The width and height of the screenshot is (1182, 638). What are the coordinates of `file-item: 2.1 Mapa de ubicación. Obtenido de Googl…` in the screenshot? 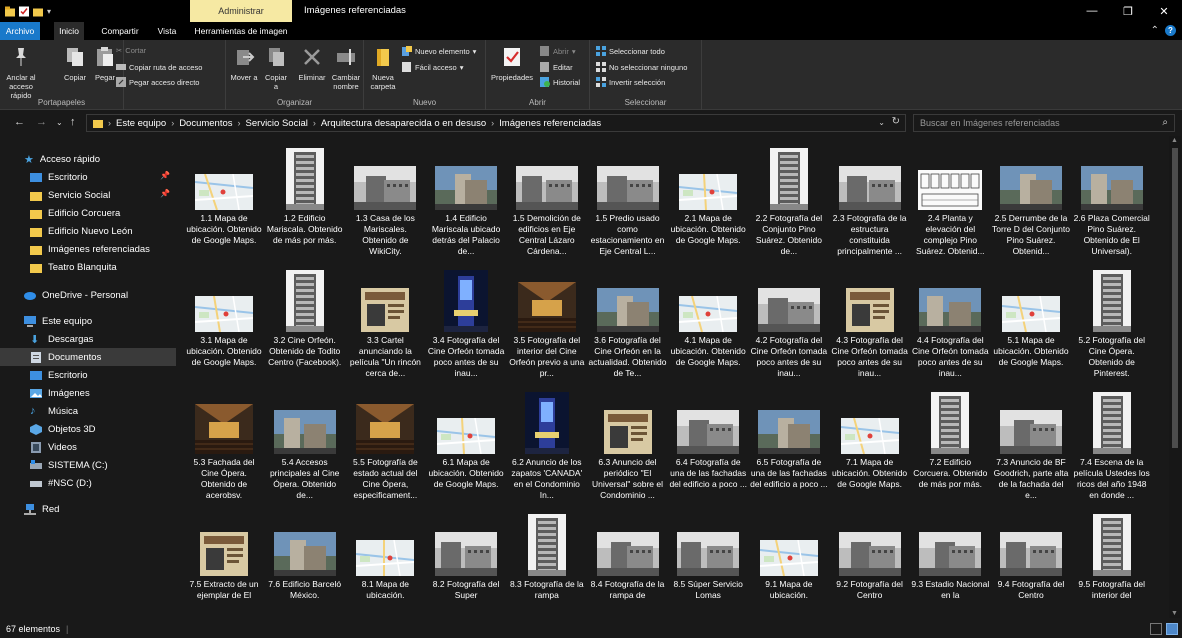 It's located at (708, 205).